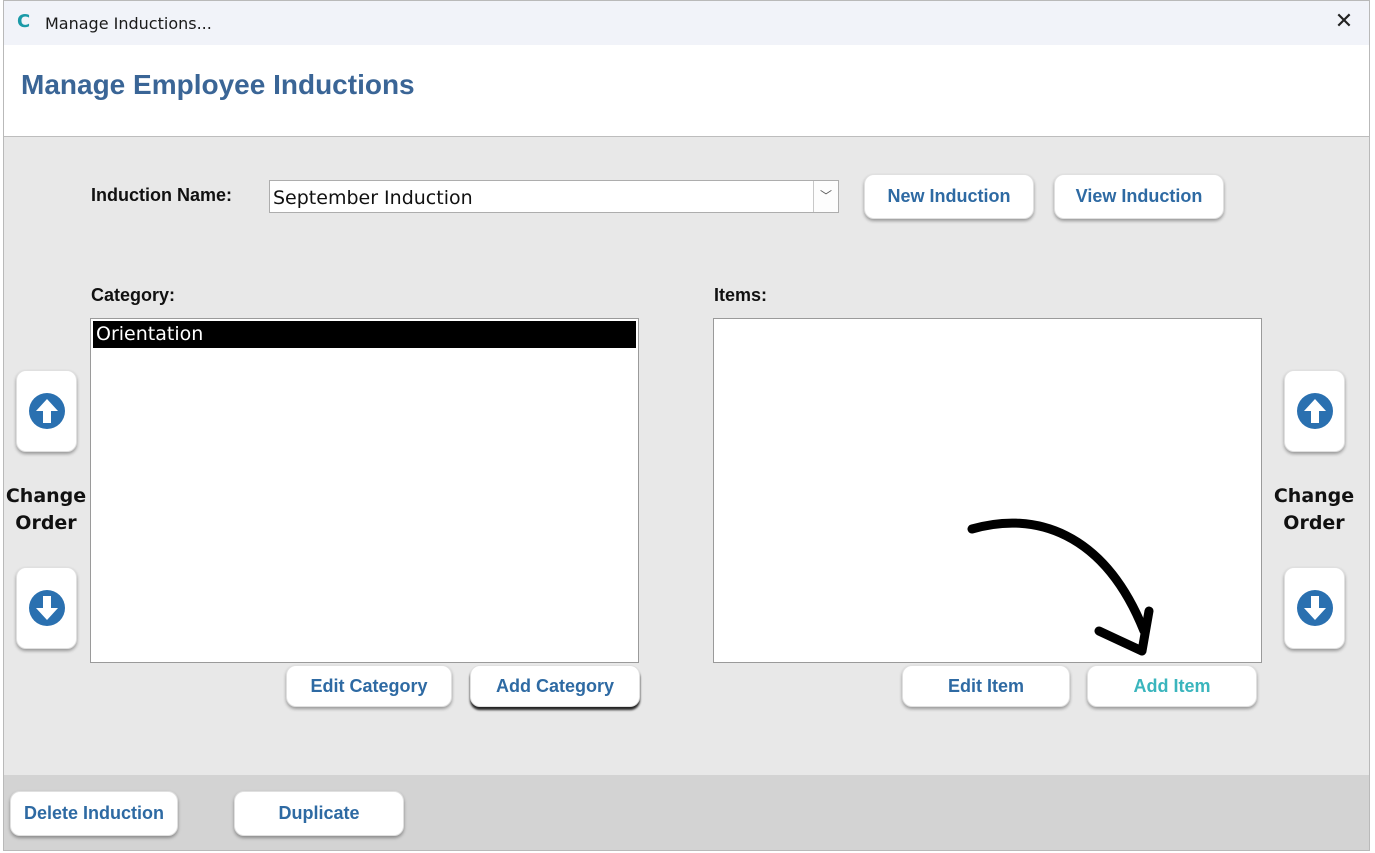 This screenshot has width=1375, height=853. What do you see at coordinates (986, 686) in the screenshot?
I see `edit-item-button: Edit Item` at bounding box center [986, 686].